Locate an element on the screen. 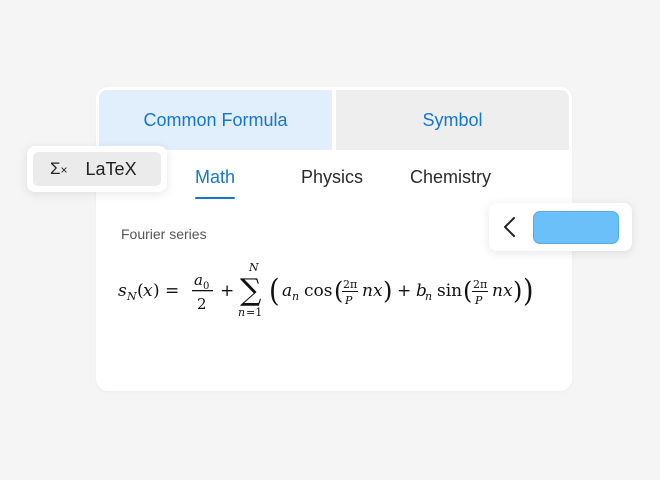  navigation-toolbar is located at coordinates (560, 227).